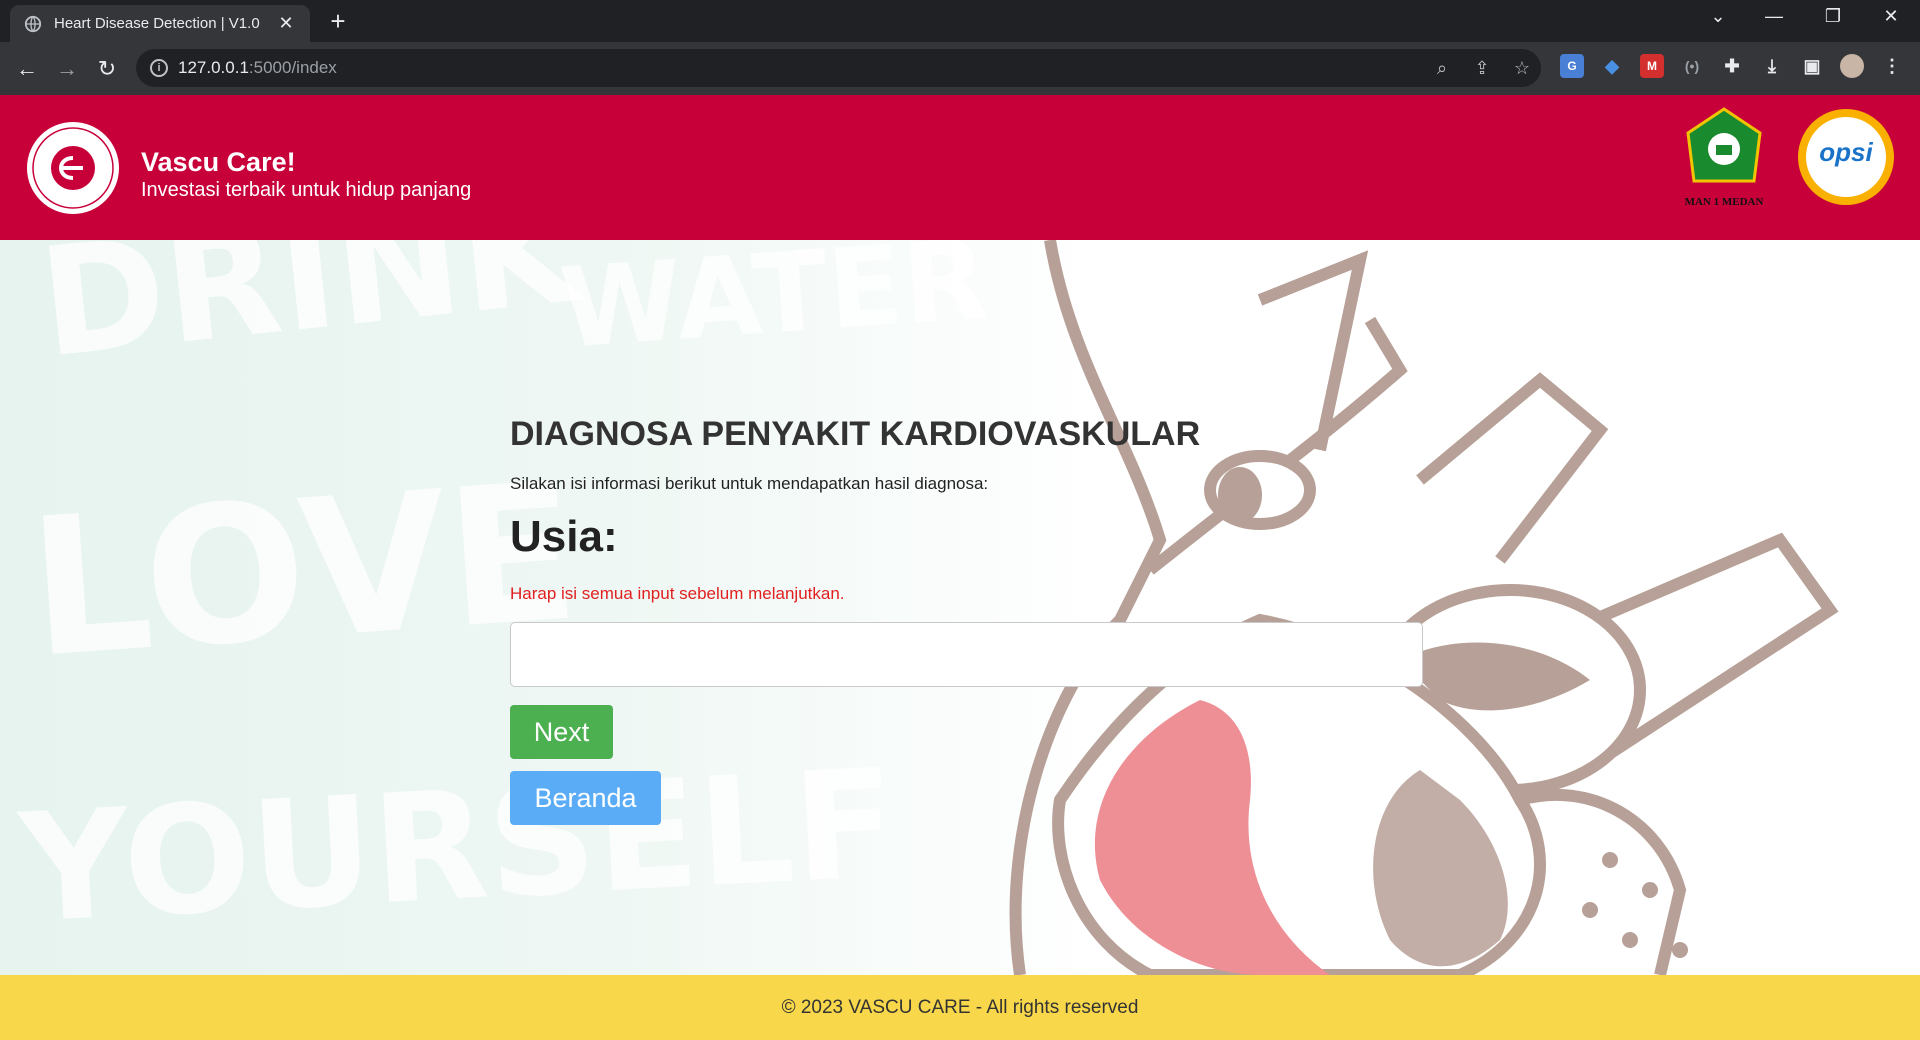 This screenshot has height=1040, width=1920. What do you see at coordinates (585, 798) in the screenshot?
I see `home-button: Beranda` at bounding box center [585, 798].